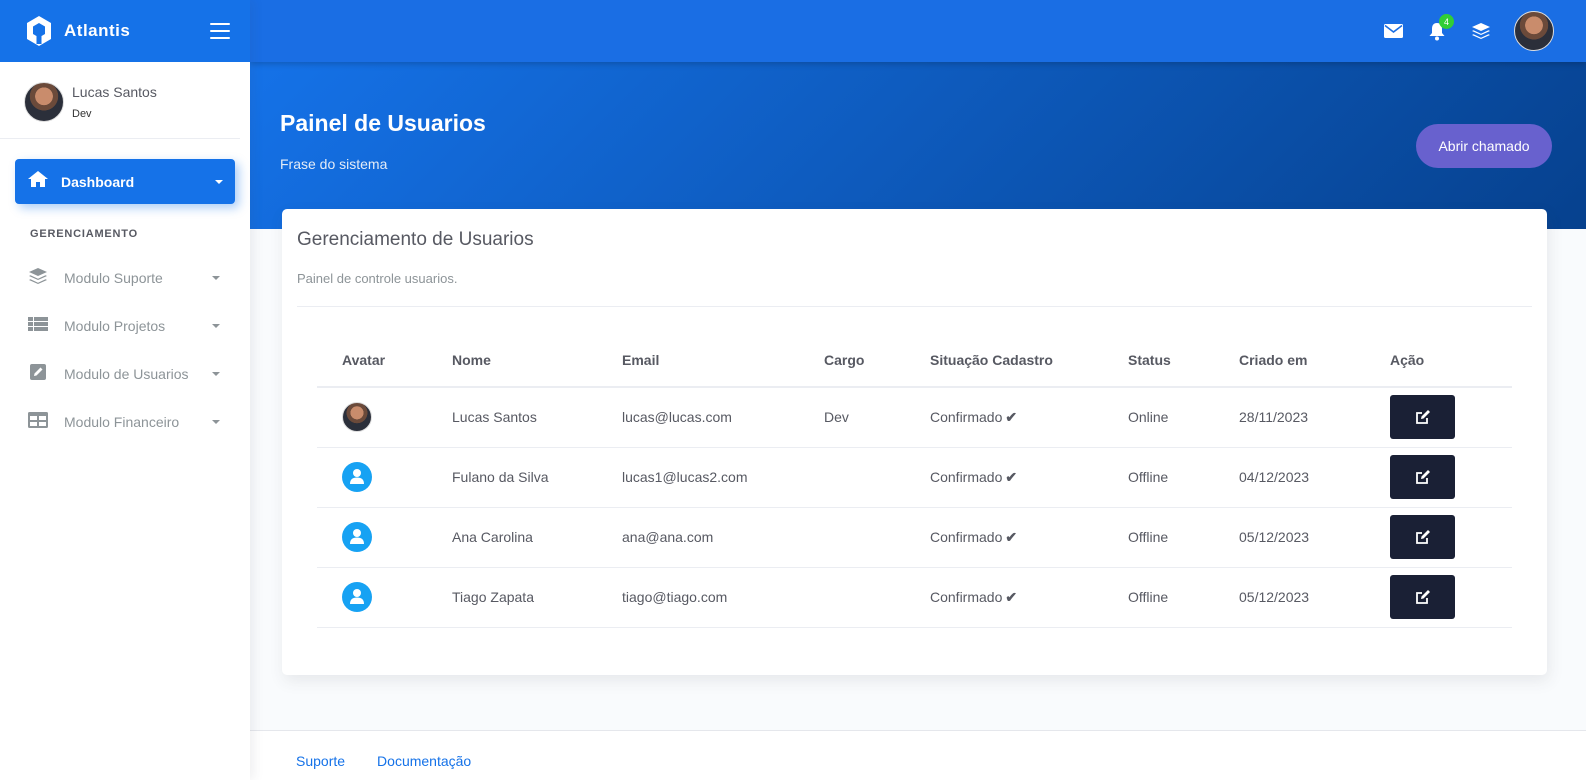 This screenshot has width=1586, height=780. What do you see at coordinates (113, 278) in the screenshot?
I see `sidebar-item-label: Modulo Suporte` at bounding box center [113, 278].